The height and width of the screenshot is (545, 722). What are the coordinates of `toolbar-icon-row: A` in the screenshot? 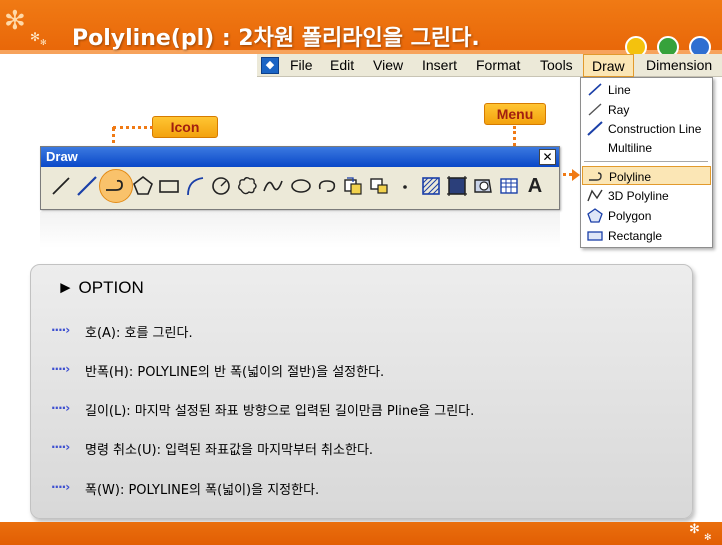 It's located at (302, 187).